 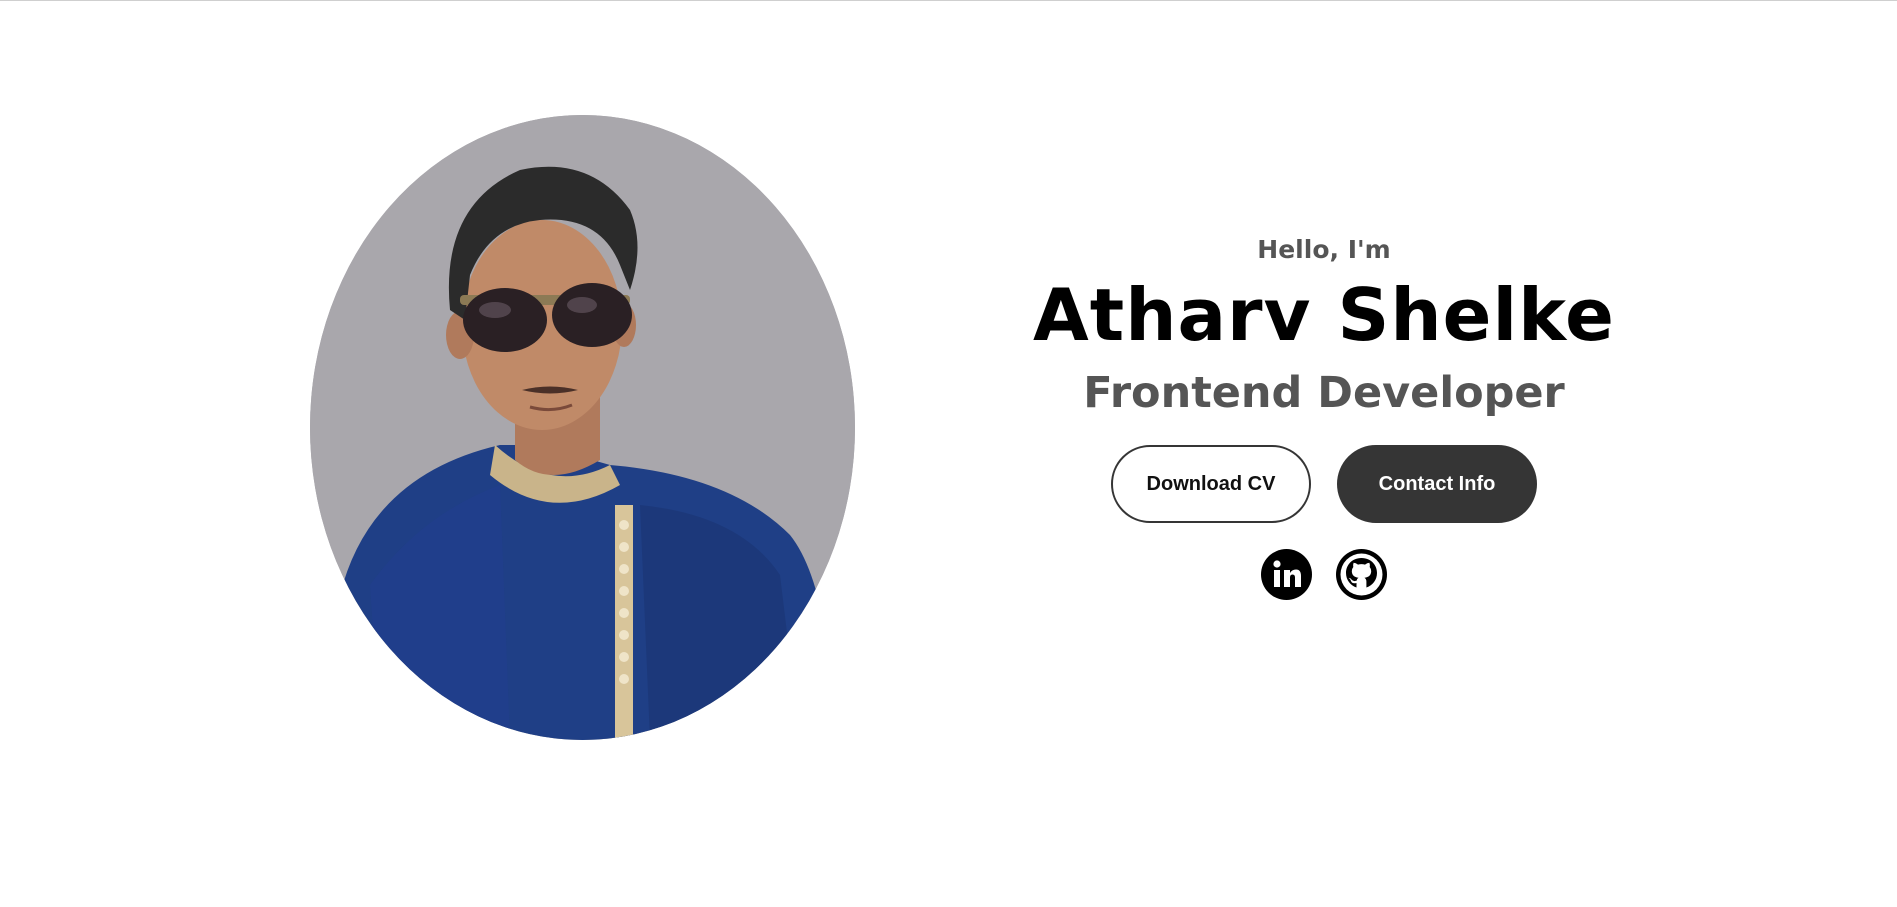 What do you see at coordinates (1324, 249) in the screenshot?
I see `greeting-text: Hello, I'm` at bounding box center [1324, 249].